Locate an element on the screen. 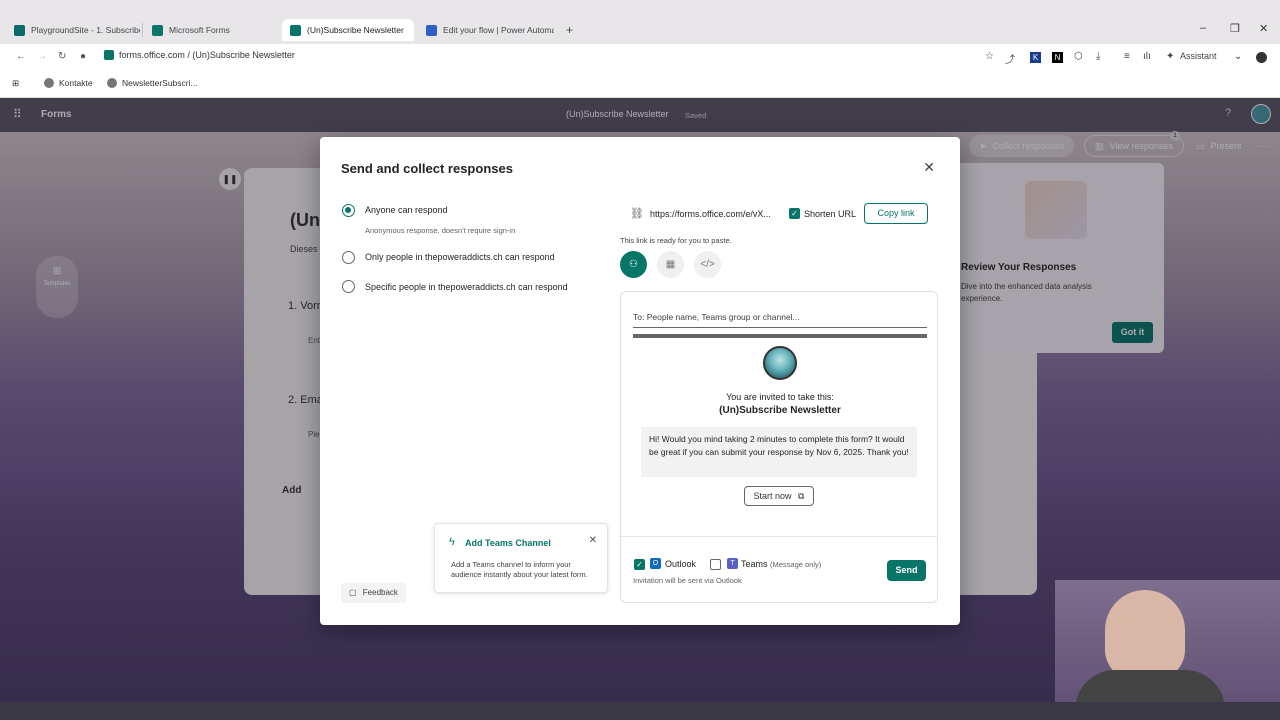  presenter-face is located at coordinates (1145, 635).